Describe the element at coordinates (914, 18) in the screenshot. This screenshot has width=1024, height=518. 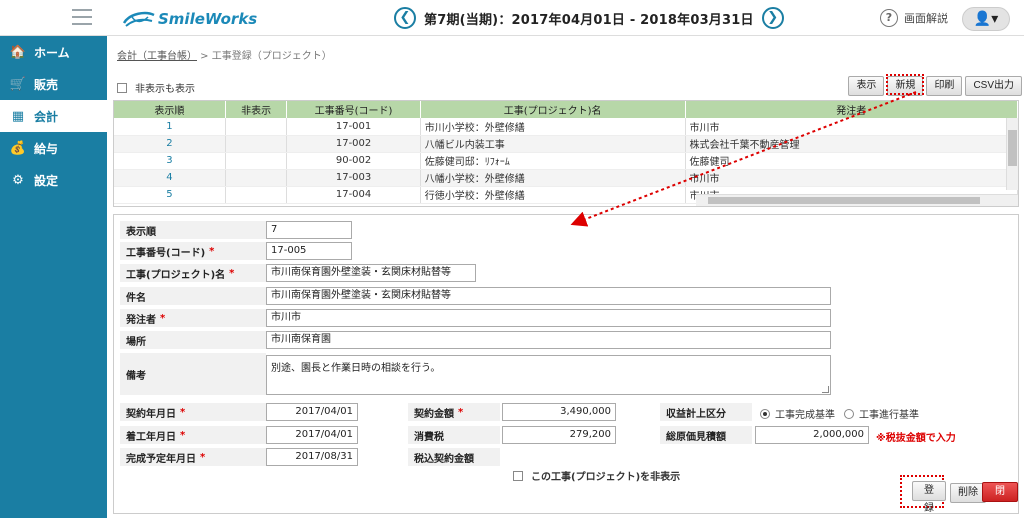
I see `help-link: ? 画面解説` at that location.